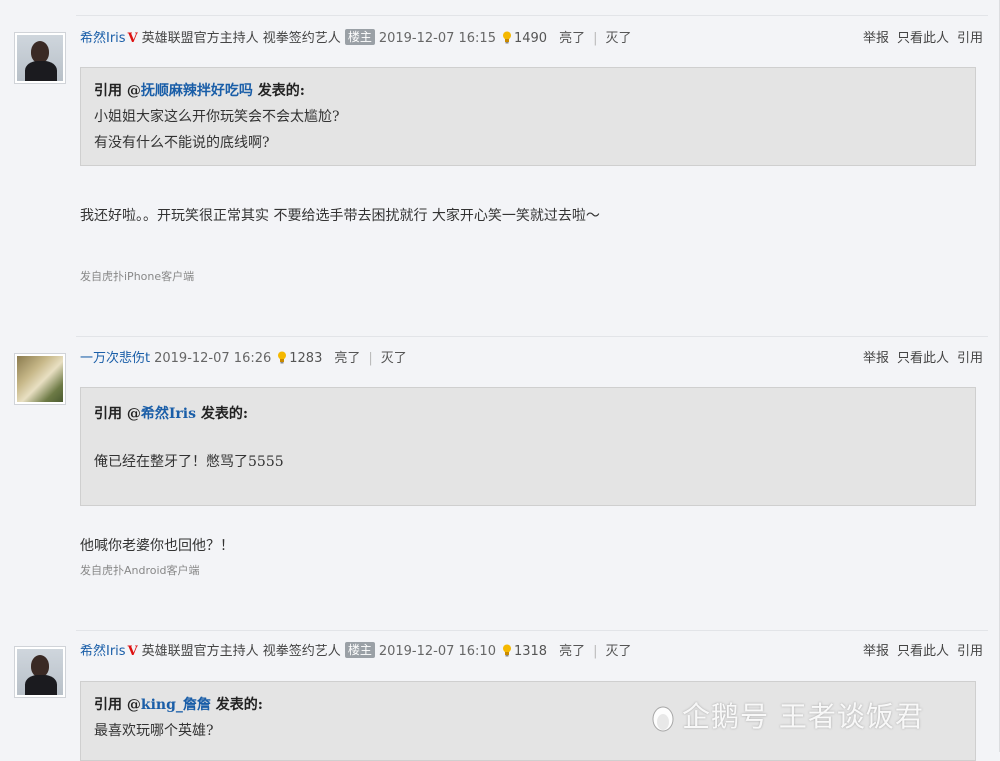  Describe the element at coordinates (140, 570) in the screenshot. I see `post-source: 发自虎扑Android客户端` at that location.